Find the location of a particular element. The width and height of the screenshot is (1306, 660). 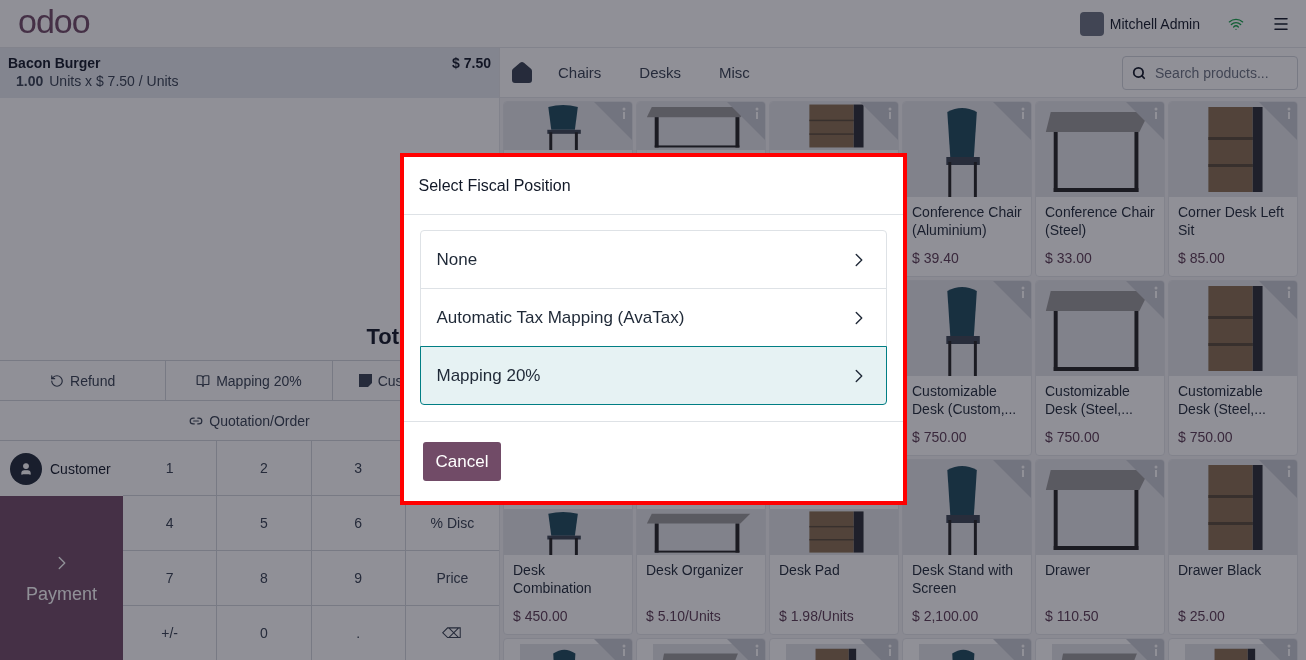

product-price: $ 5.10/Units is located at coordinates (683, 617).